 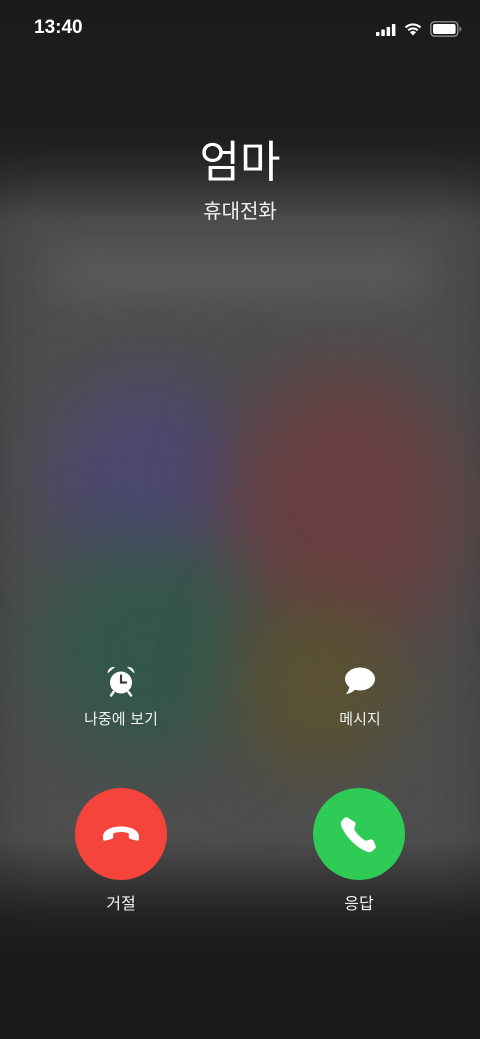 I want to click on accept-label: 응답, so click(x=359, y=903).